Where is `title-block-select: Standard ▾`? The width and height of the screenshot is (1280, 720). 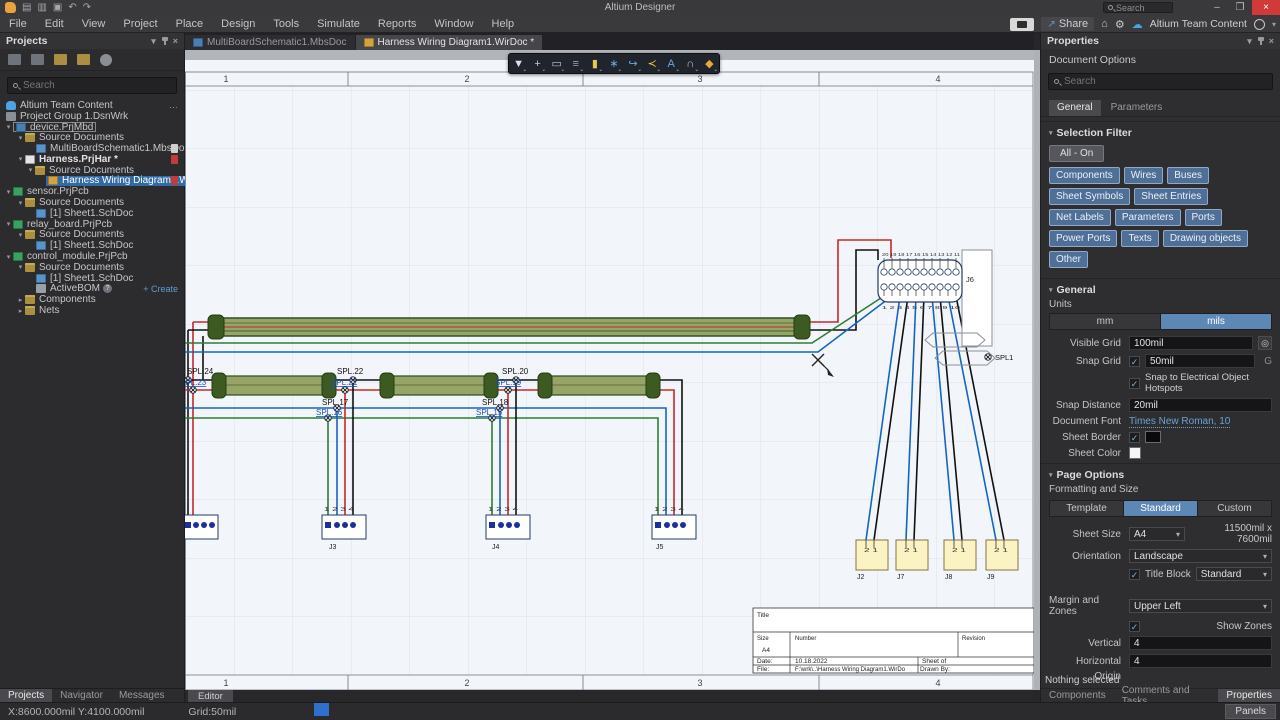 title-block-select: Standard ▾ is located at coordinates (1233, 574).